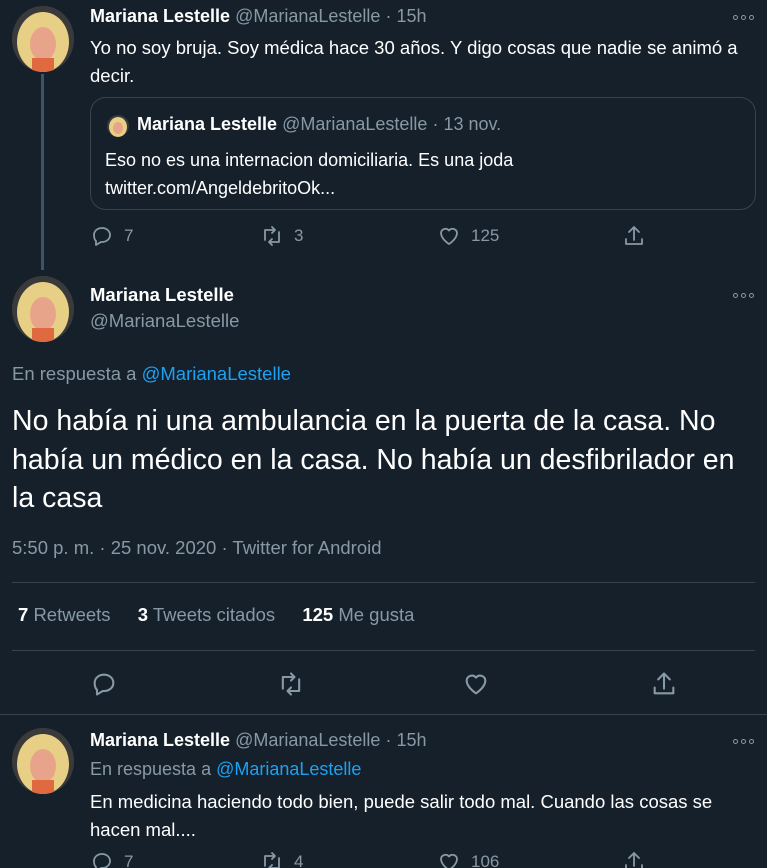 This screenshot has height=868, width=767. Describe the element at coordinates (214, 614) in the screenshot. I see `quotes-label: Tweets citados` at that location.